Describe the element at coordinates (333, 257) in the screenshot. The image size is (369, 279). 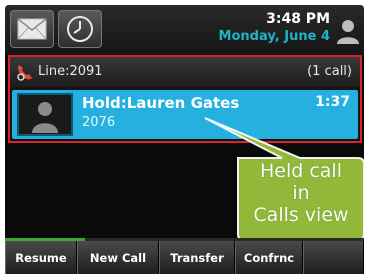
I see `softkey-empty` at that location.